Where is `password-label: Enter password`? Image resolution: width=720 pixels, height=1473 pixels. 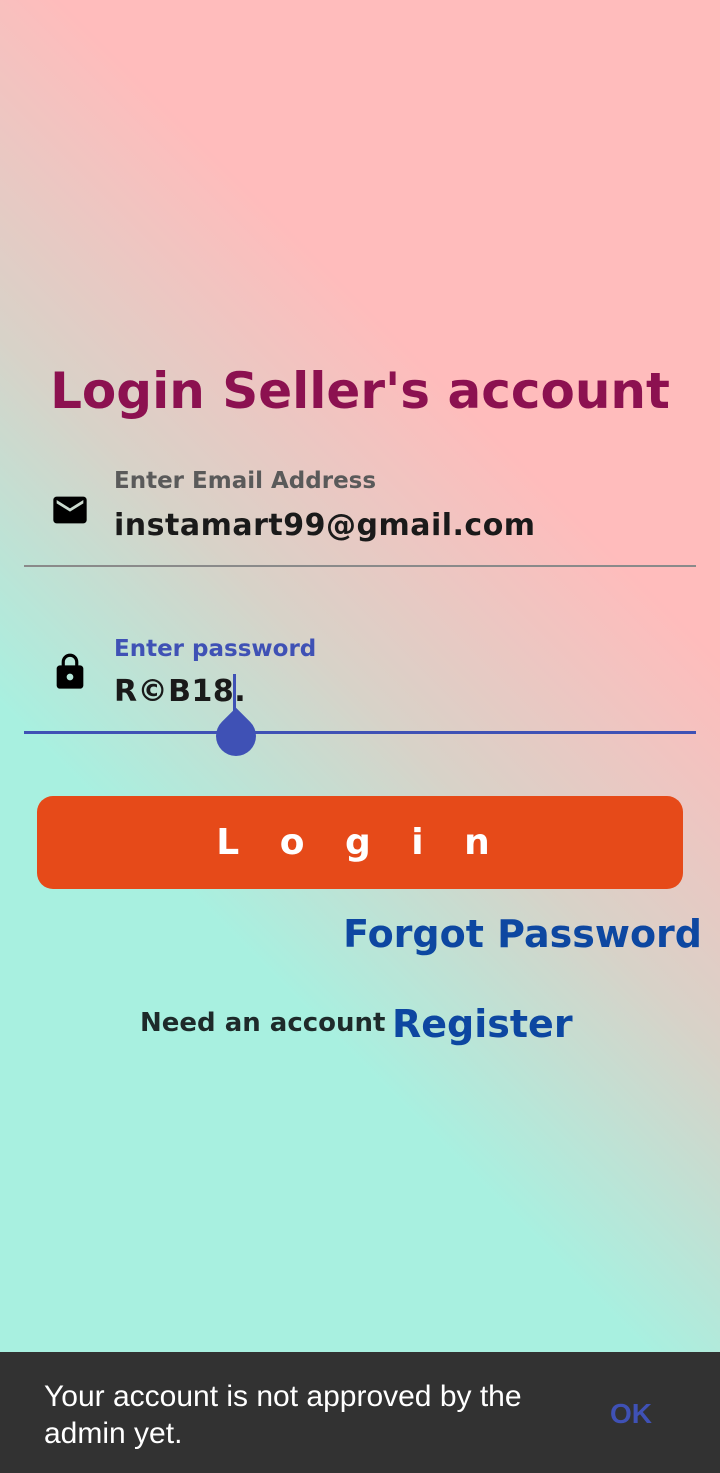
password-label: Enter password is located at coordinates (215, 649).